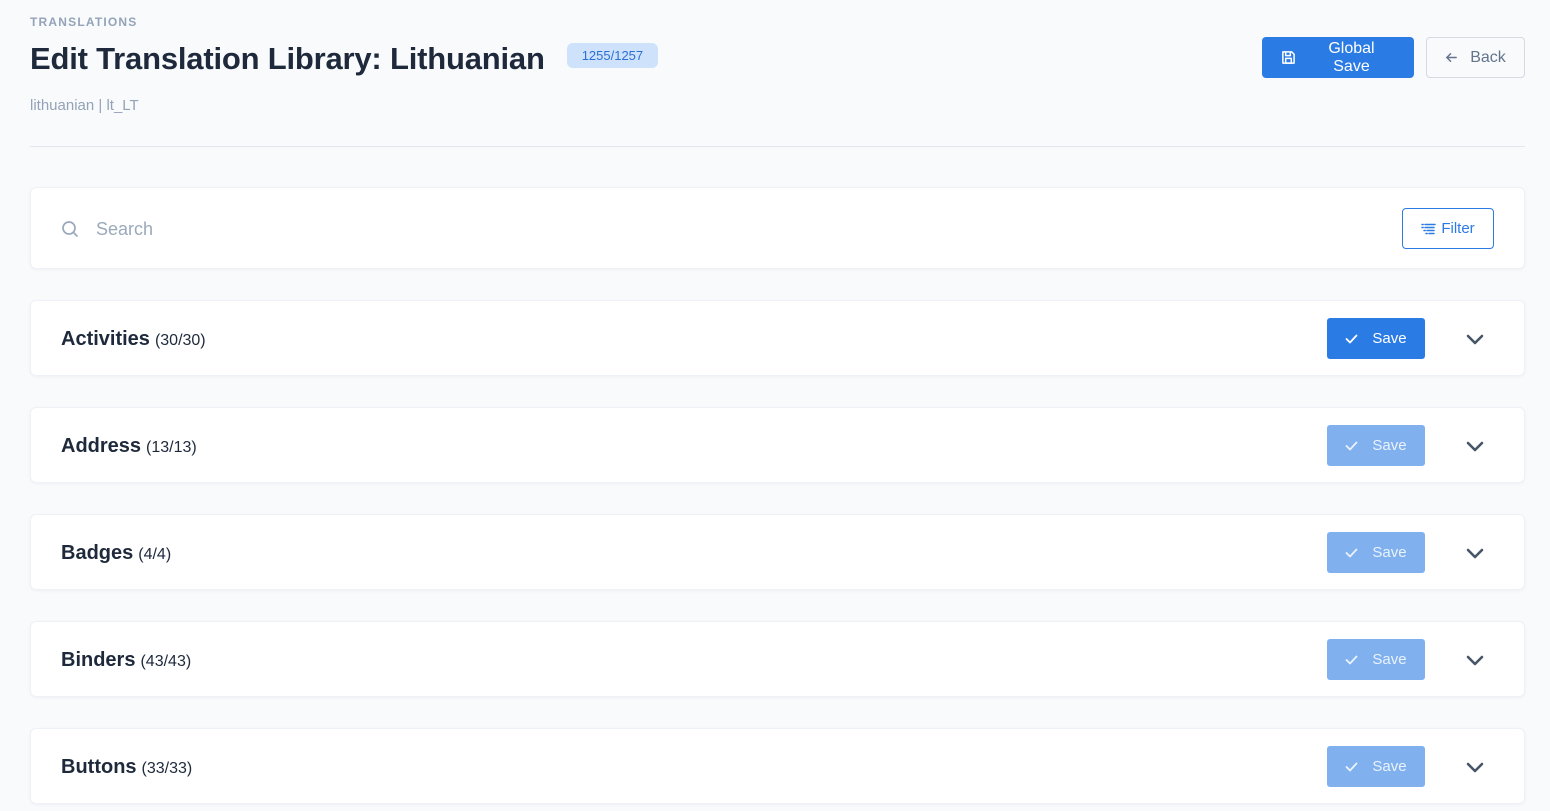 This screenshot has height=811, width=1550. What do you see at coordinates (1429, 228) in the screenshot?
I see `filter-lines-icon` at bounding box center [1429, 228].